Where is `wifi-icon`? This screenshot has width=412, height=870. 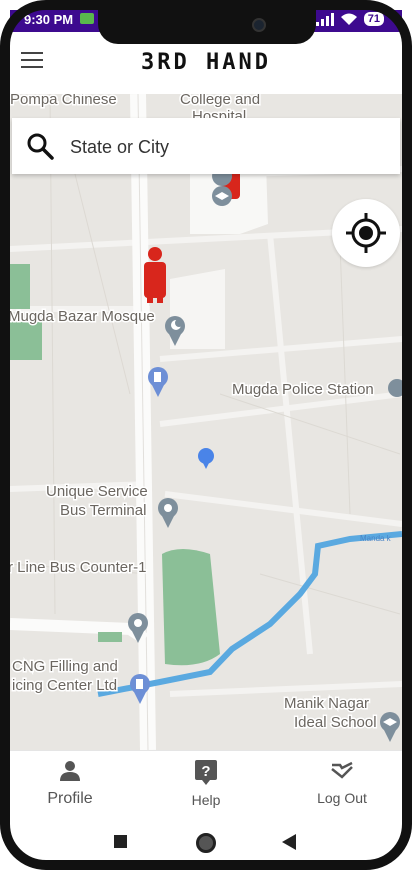
wifi-icon is located at coordinates (348, 19).